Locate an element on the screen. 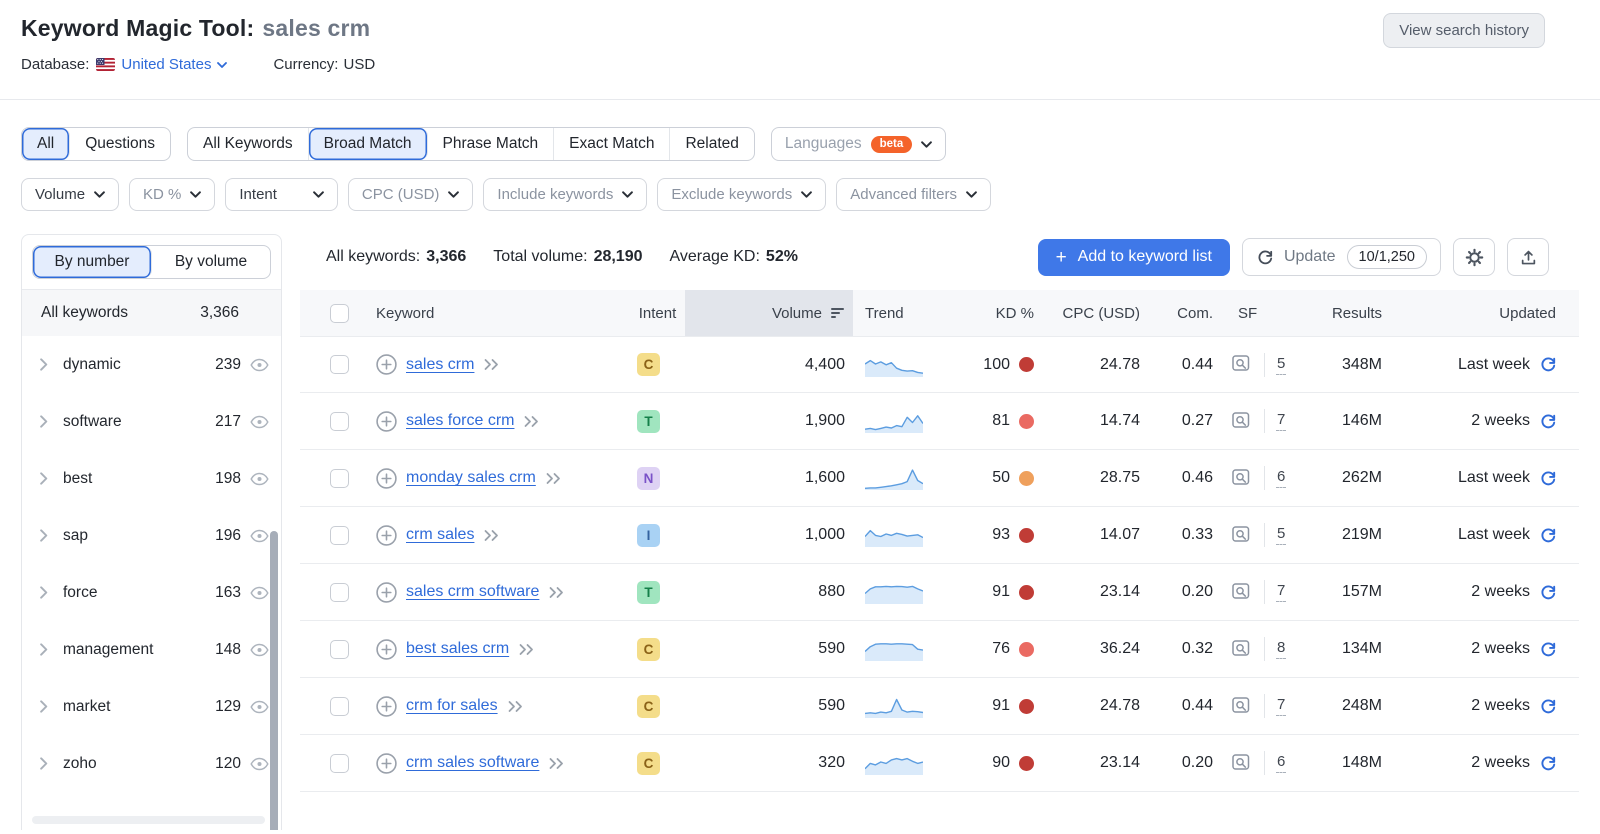 The height and width of the screenshot is (834, 1600). tab-phrase-match: Phrase Match is located at coordinates (491, 144).